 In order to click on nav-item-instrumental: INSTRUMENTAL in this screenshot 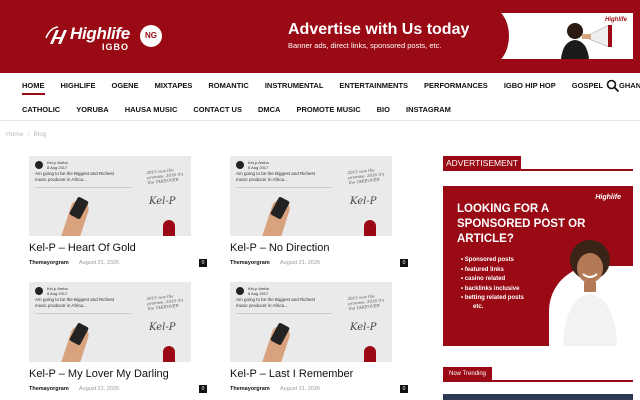, I will do `click(294, 86)`.